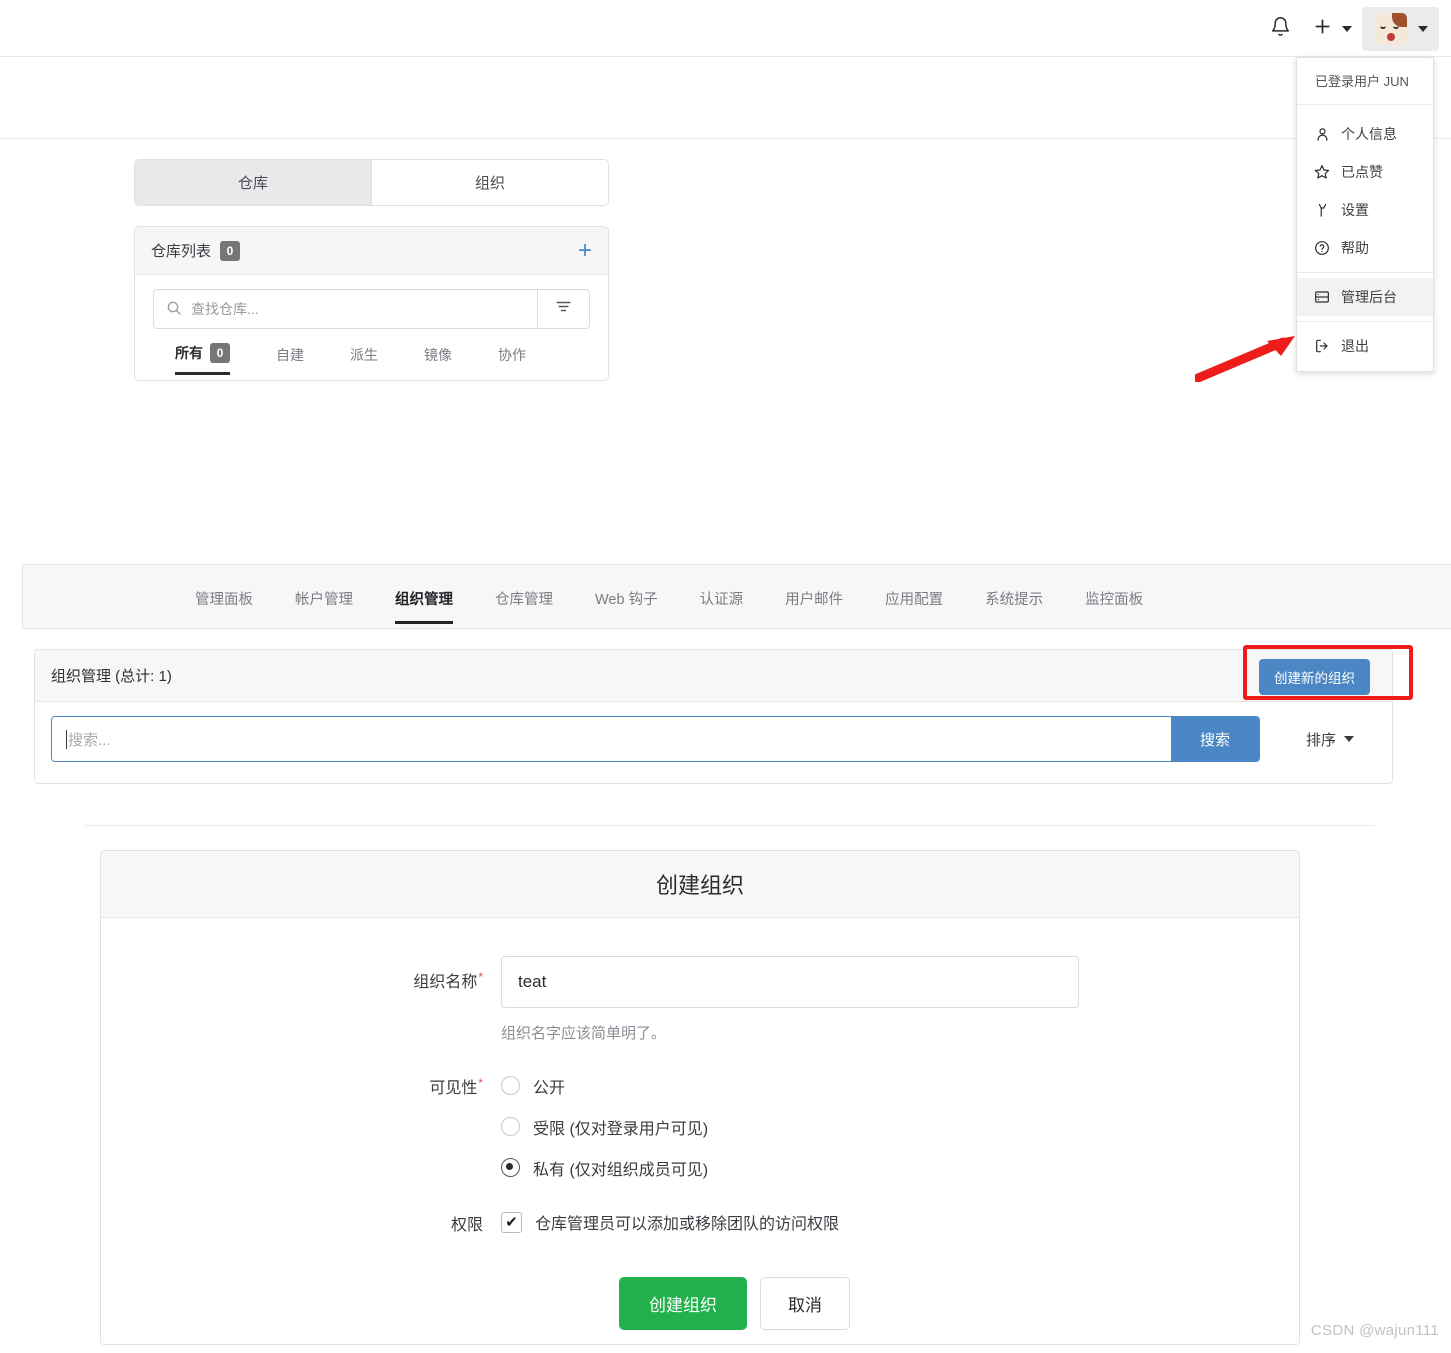  Describe the element at coordinates (1322, 172) in the screenshot. I see `star-icon` at that location.